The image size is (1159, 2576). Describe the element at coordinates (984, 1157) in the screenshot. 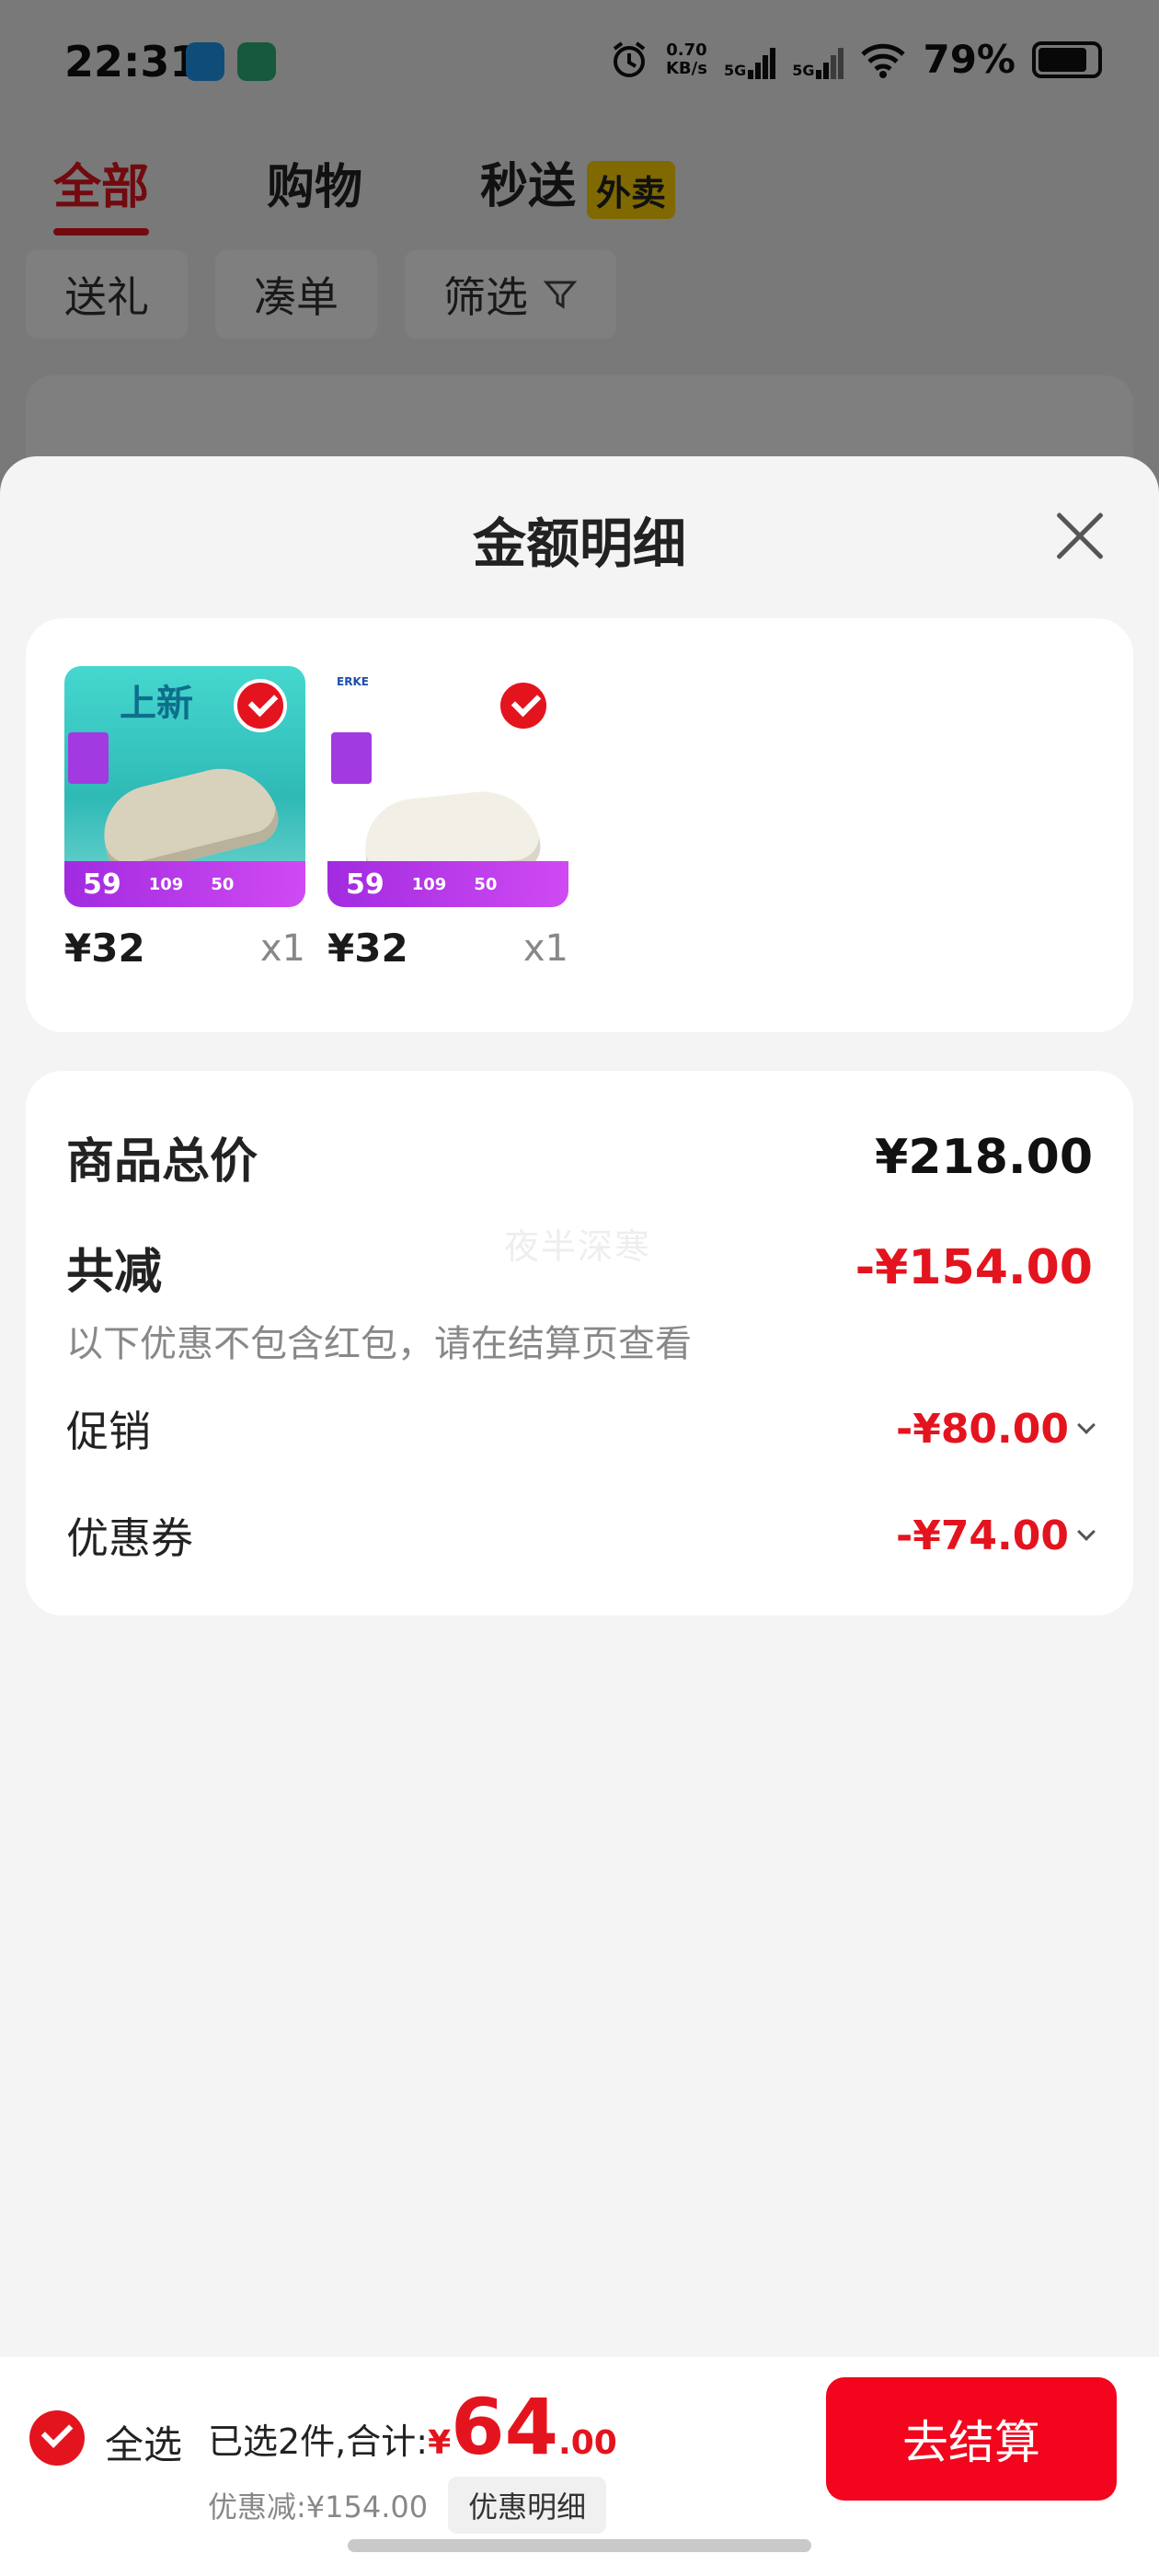

I see `total-value: ¥218.00` at that location.